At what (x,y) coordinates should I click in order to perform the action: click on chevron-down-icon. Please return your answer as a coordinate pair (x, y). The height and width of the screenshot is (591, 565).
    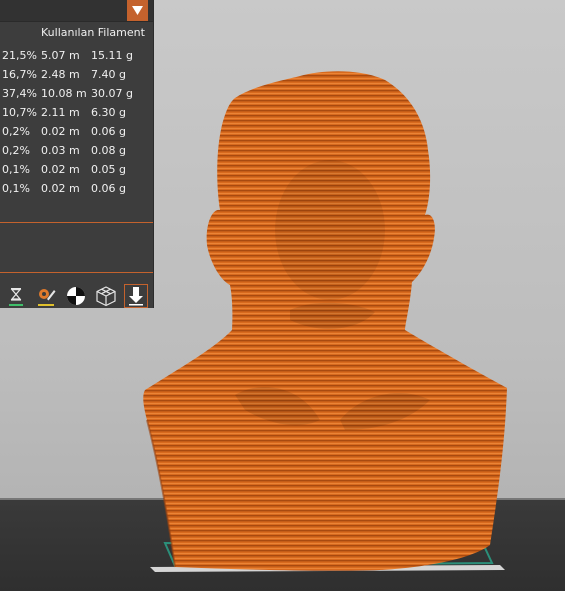
    Looking at the image, I should click on (137, 10).